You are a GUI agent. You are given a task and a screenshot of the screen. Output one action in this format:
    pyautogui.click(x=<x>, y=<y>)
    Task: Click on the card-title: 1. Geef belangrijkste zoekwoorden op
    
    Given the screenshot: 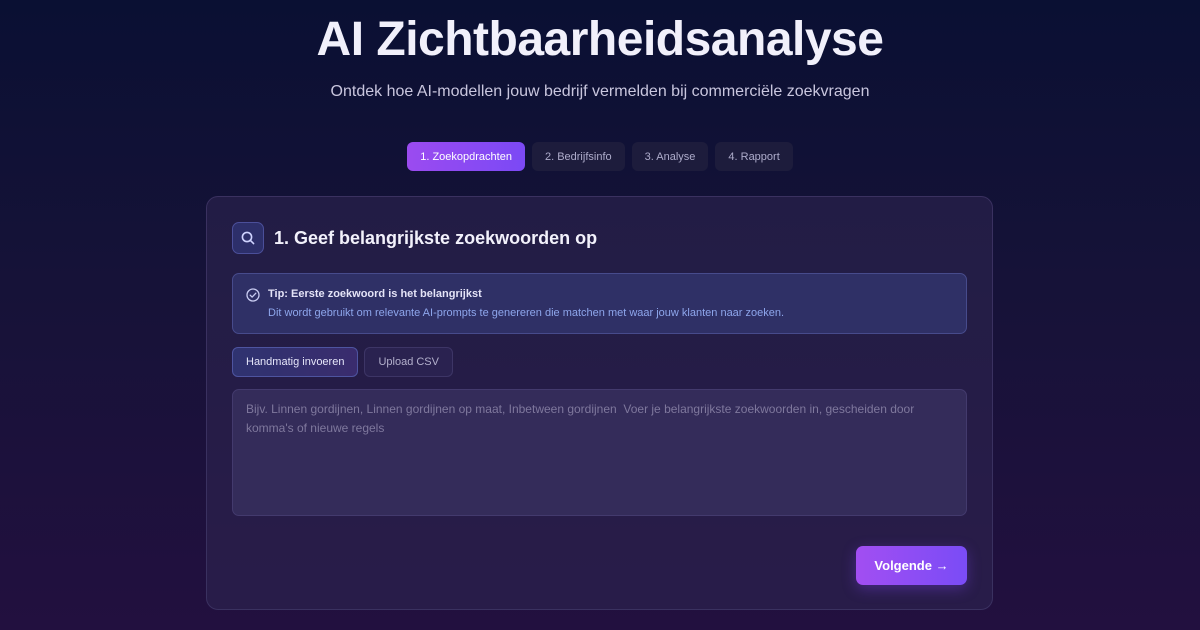 What is the action you would take?
    pyautogui.click(x=436, y=237)
    